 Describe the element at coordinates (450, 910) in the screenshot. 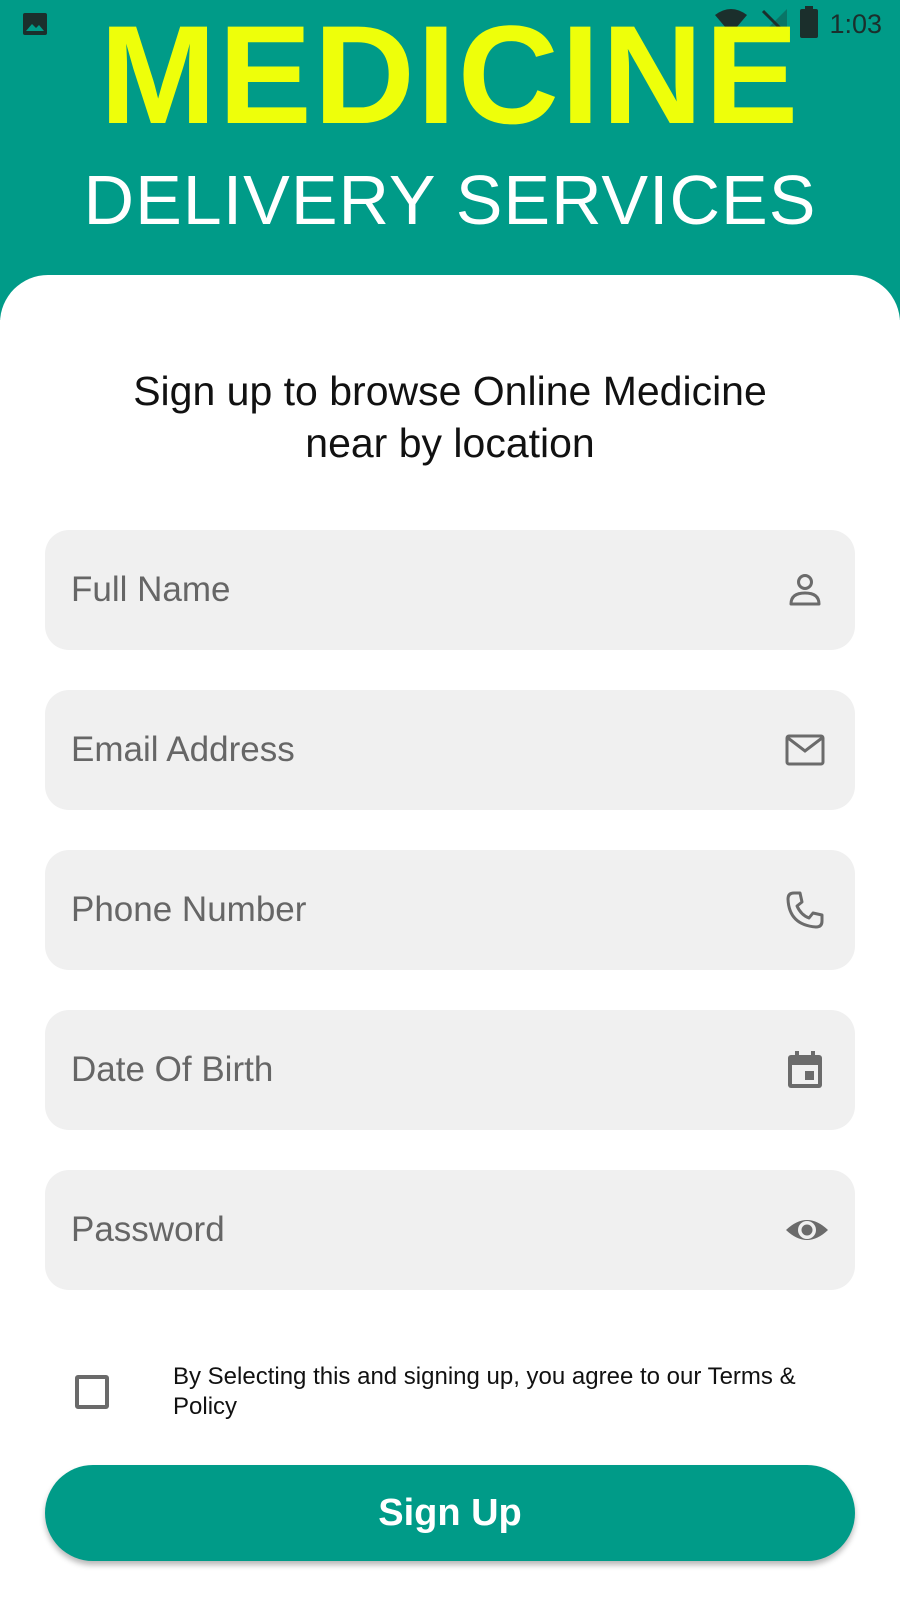

I see `phone-field: Phone Number` at that location.